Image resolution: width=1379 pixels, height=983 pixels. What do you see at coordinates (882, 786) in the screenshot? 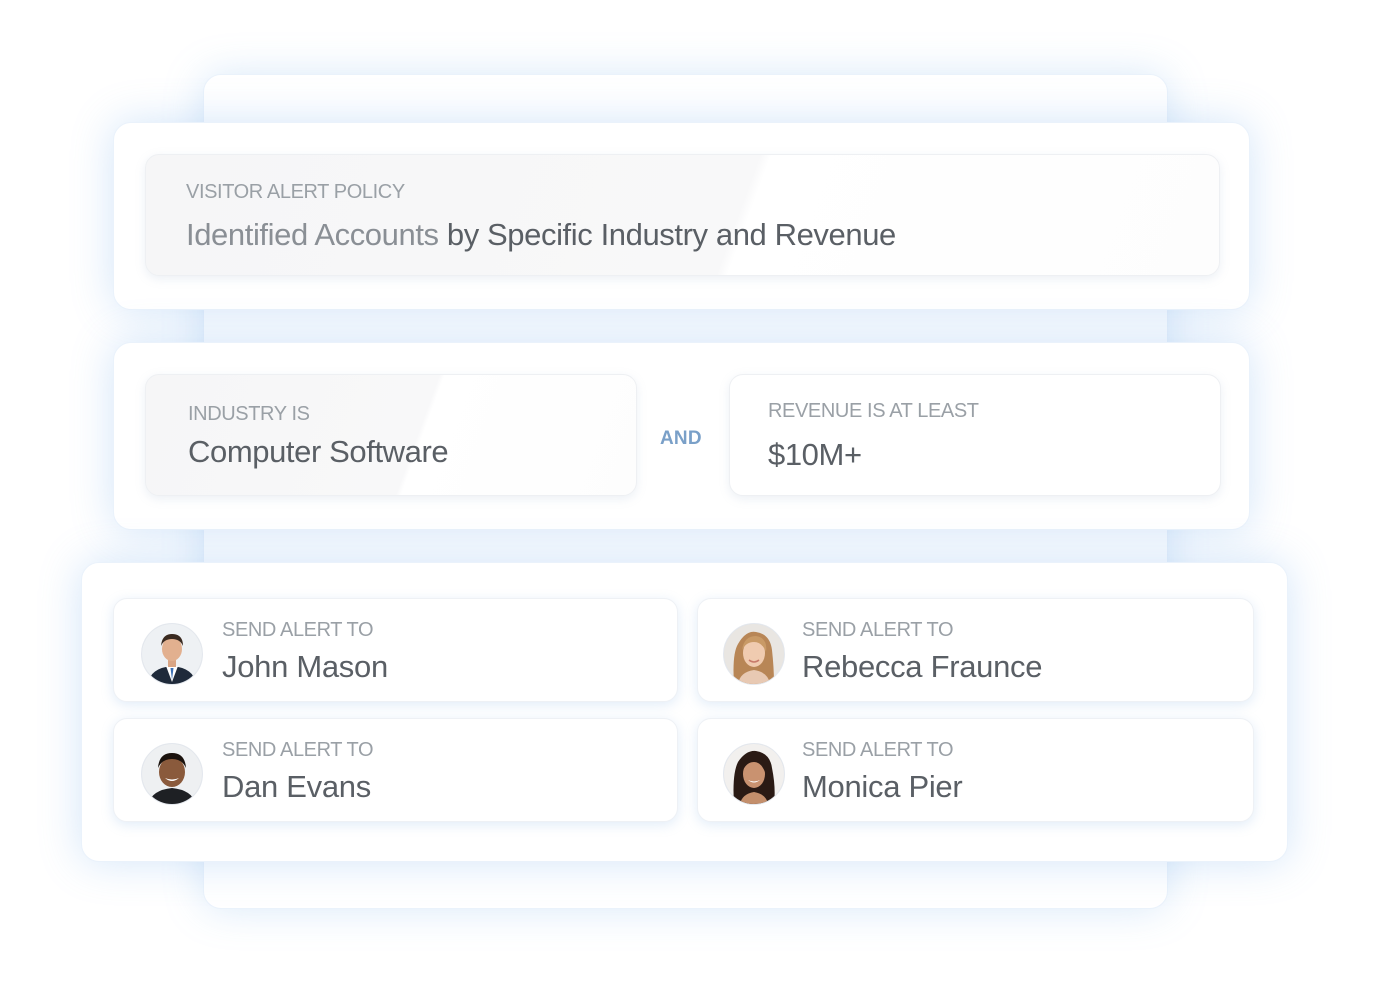
I see `recipient-name: Monica Pier` at bounding box center [882, 786].